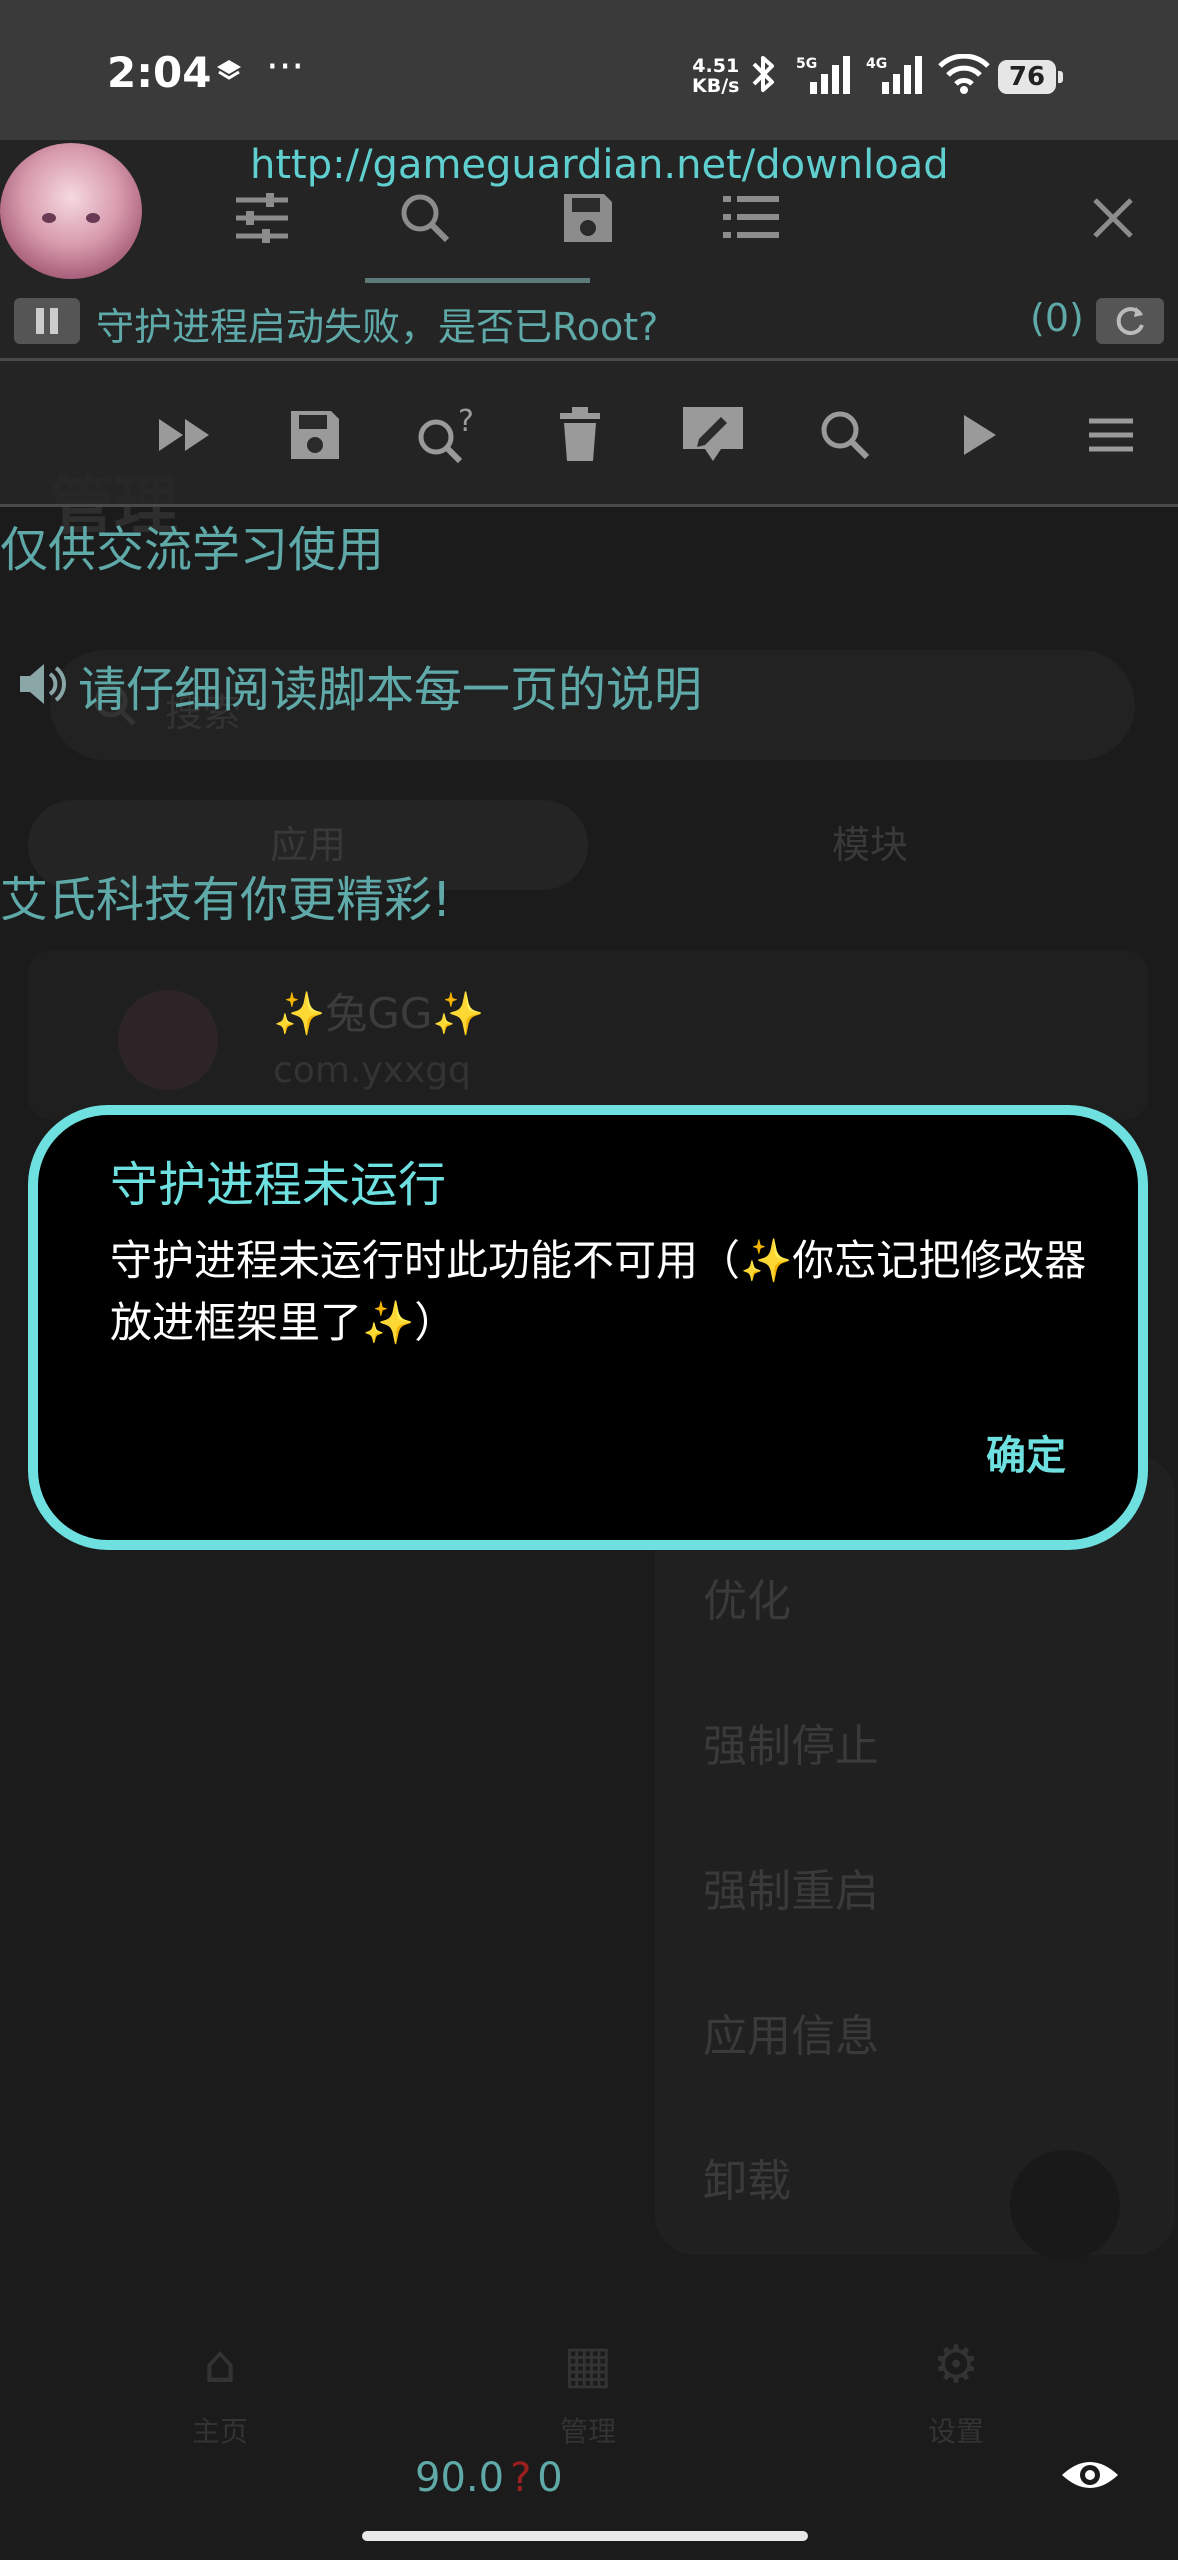  I want to click on list-icon, so click(751, 216).